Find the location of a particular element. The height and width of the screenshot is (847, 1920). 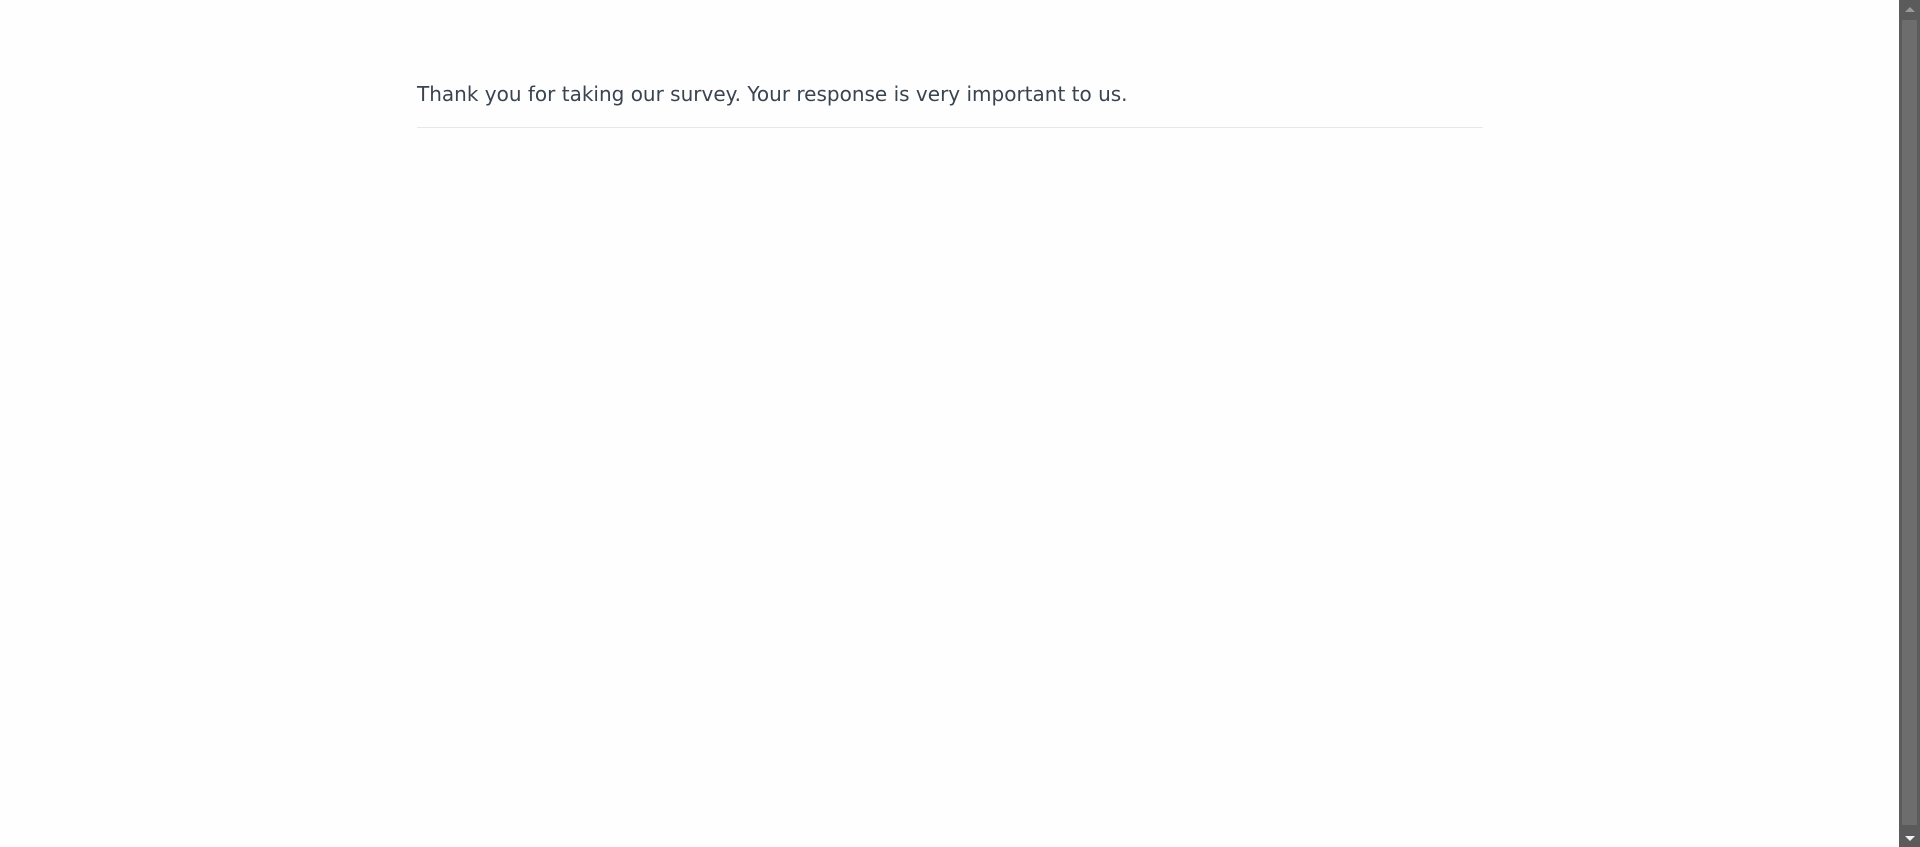

scroll-up-button is located at coordinates (1909, 9).